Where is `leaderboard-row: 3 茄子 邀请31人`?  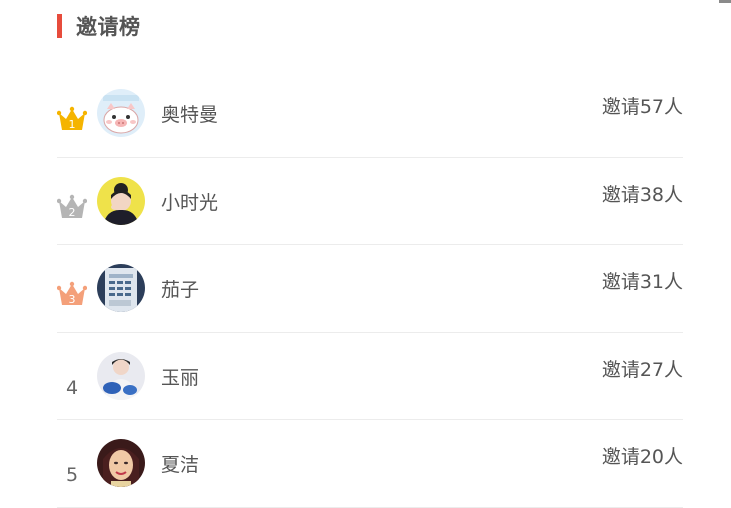 leaderboard-row: 3 茄子 邀请31人 is located at coordinates (370, 289).